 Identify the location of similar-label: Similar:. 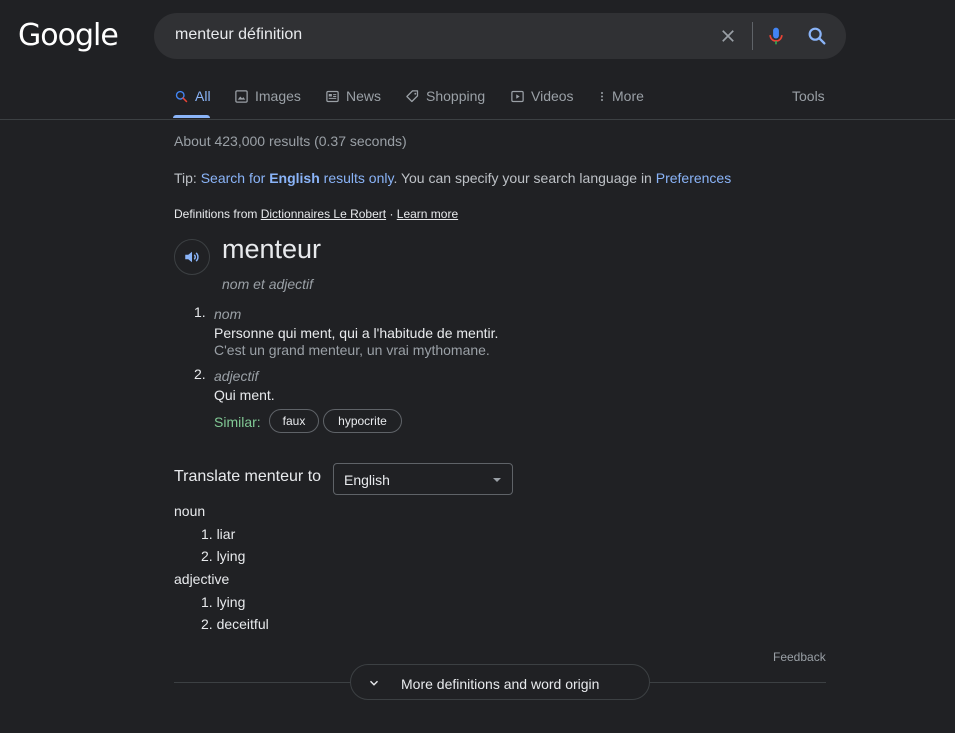
(237, 422).